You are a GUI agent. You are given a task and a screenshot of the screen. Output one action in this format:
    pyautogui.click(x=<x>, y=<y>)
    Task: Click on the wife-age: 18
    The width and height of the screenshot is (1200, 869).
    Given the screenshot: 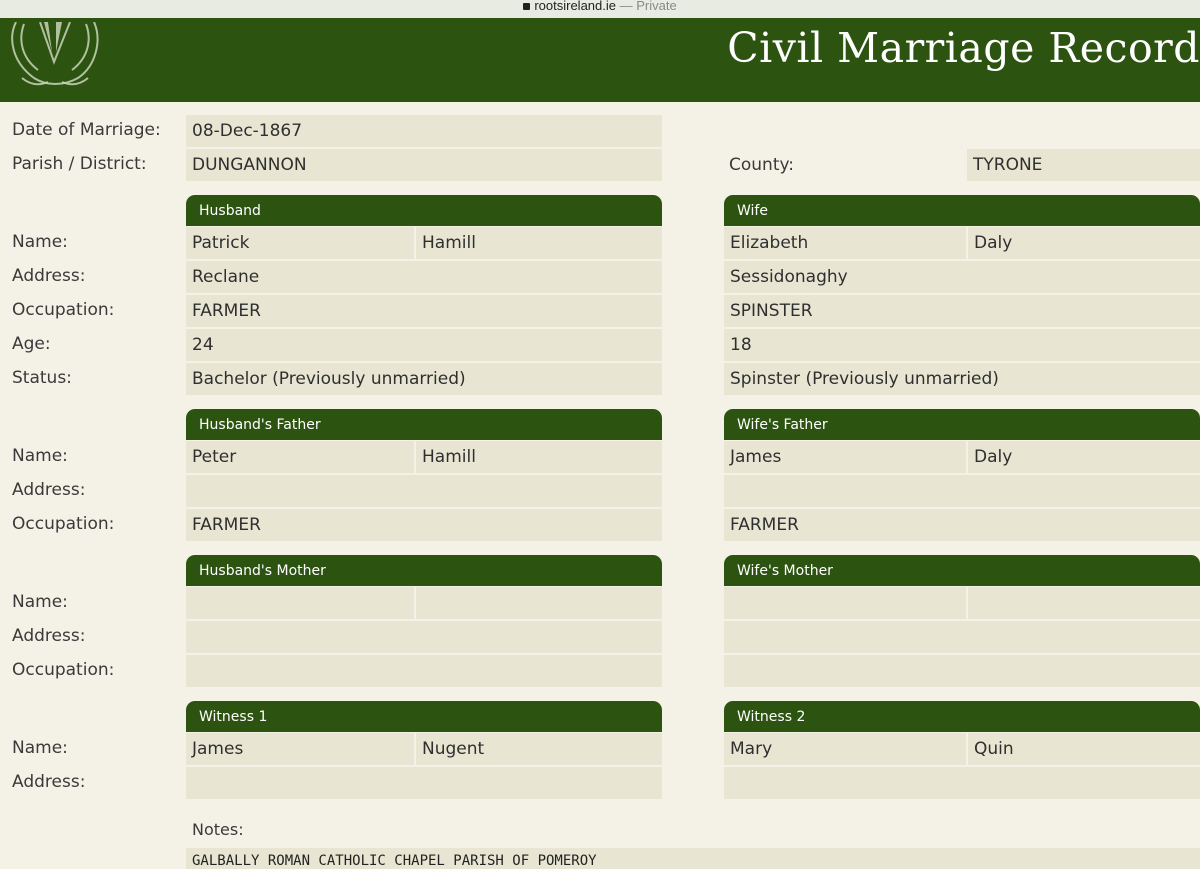 What is the action you would take?
    pyautogui.click(x=962, y=345)
    